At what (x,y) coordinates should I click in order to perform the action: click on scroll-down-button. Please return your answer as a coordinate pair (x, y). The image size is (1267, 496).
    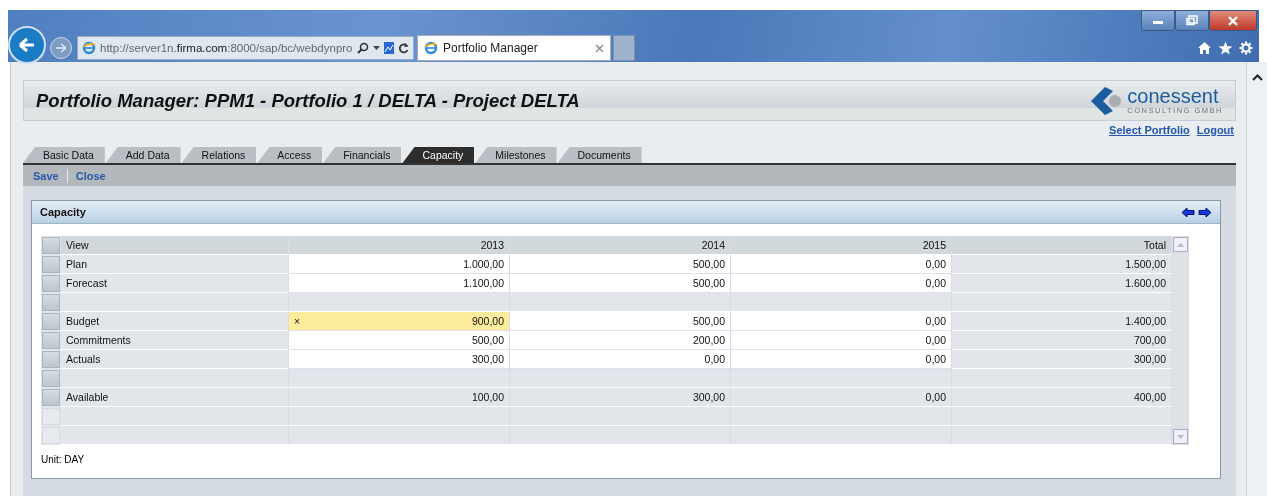
    Looking at the image, I should click on (1180, 436).